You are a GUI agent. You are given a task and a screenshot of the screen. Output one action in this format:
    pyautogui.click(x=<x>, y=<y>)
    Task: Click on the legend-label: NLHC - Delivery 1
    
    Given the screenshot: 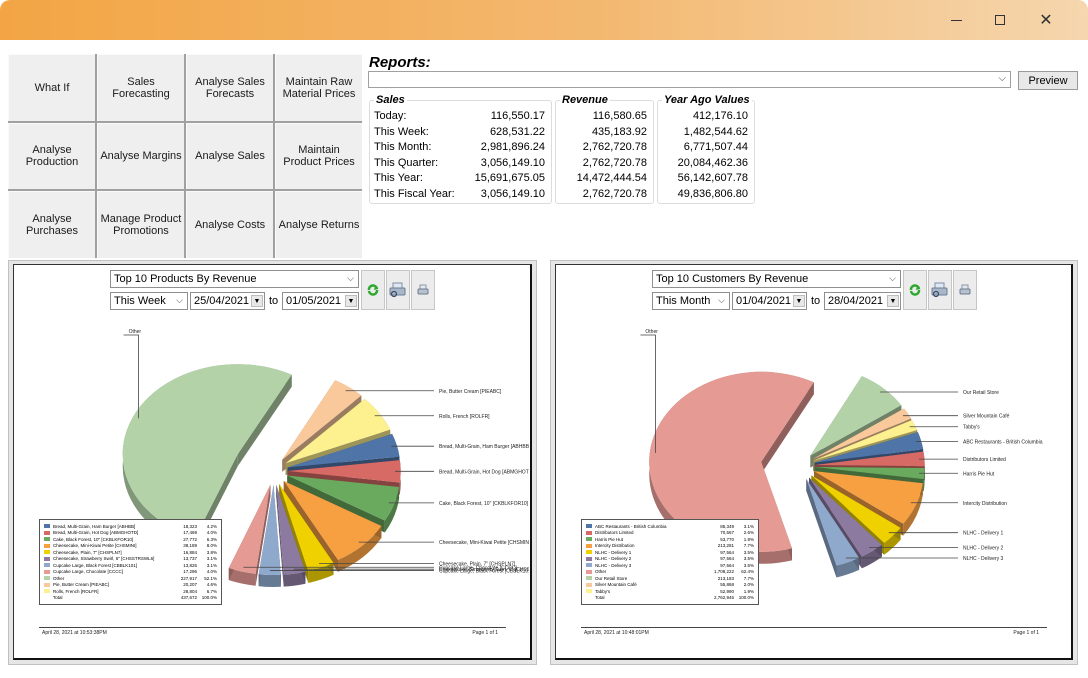 What is the action you would take?
    pyautogui.click(x=613, y=552)
    